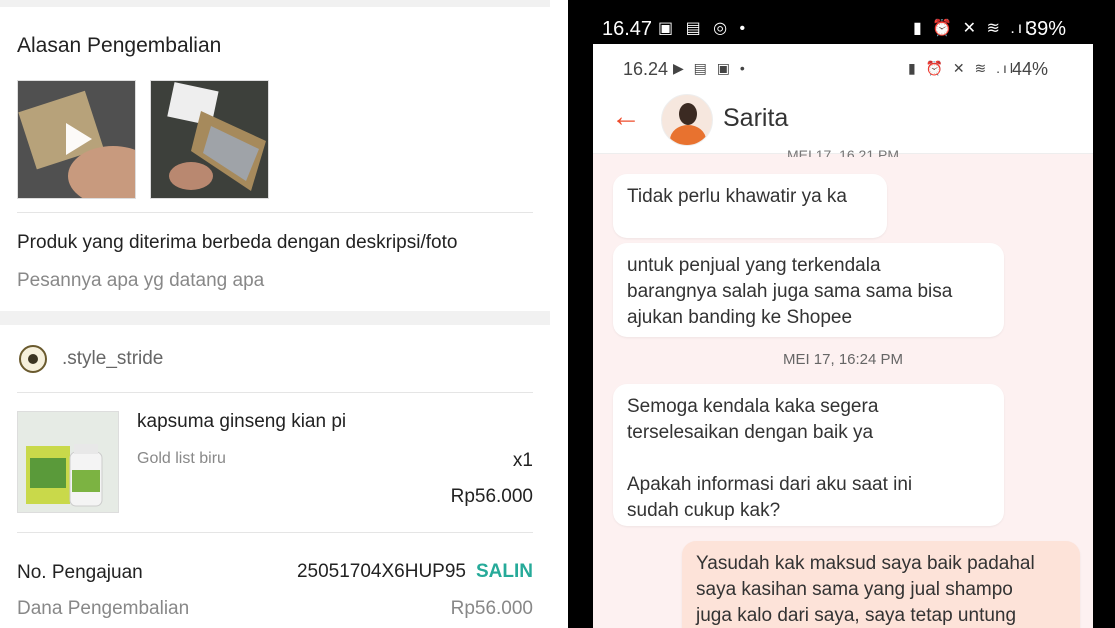 This screenshot has width=1115, height=628. I want to click on notification-icons: ▶ ▤ ▣ •, so click(710, 68).